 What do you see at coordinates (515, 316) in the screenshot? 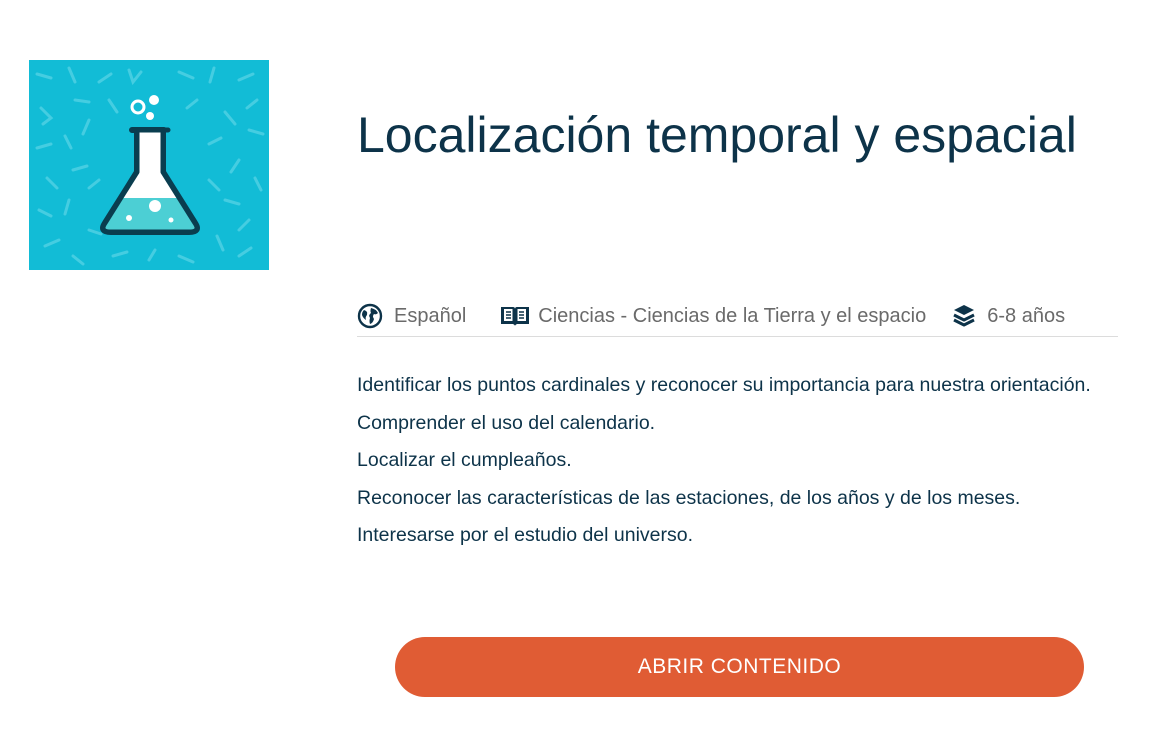
I see `open-book-icon` at bounding box center [515, 316].